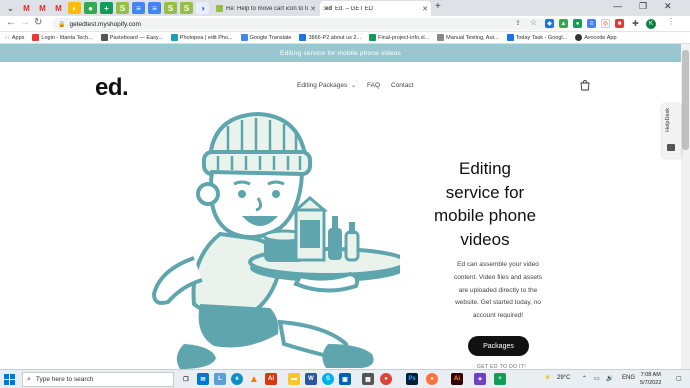 Image resolution: width=690 pixels, height=388 pixels. What do you see at coordinates (412, 379) in the screenshot?
I see `photoshop-icon: Ps` at bounding box center [412, 379].